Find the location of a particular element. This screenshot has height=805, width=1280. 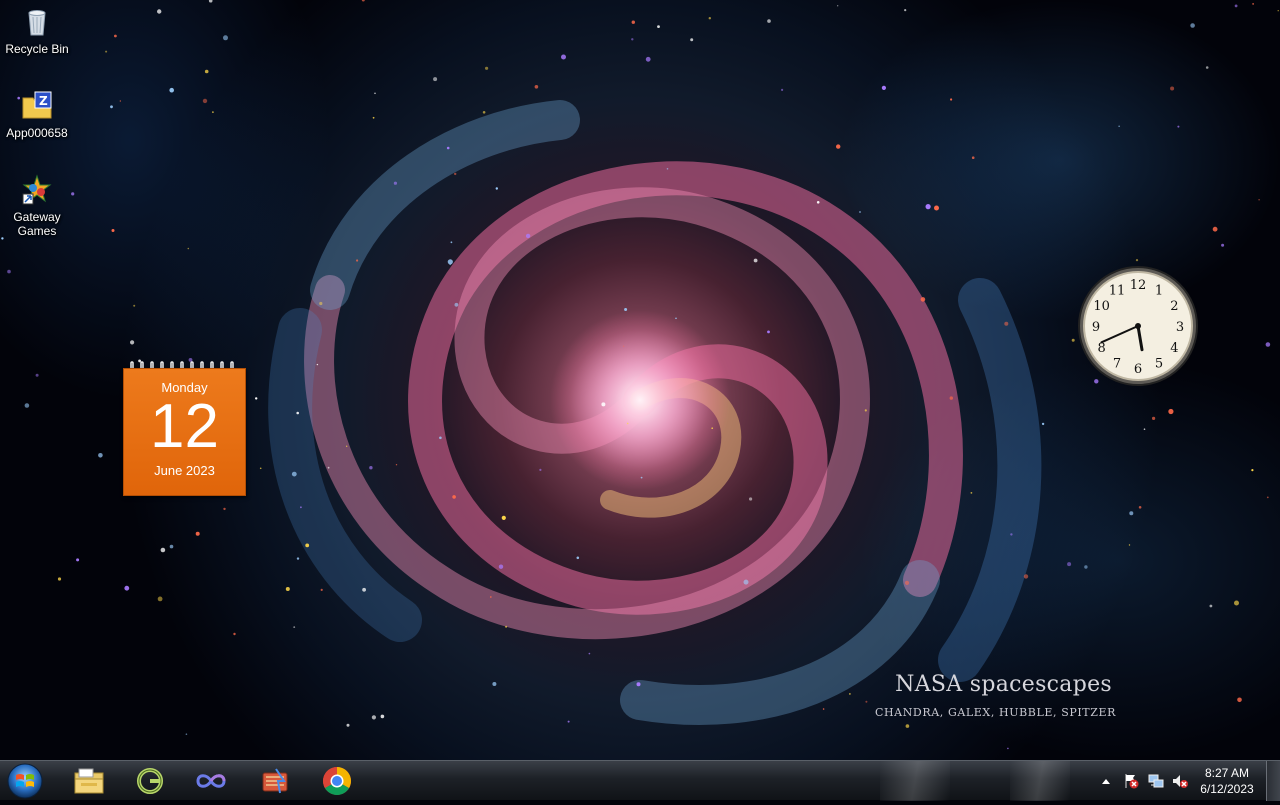

desktop-icon-label: App000658 is located at coordinates (37, 133).